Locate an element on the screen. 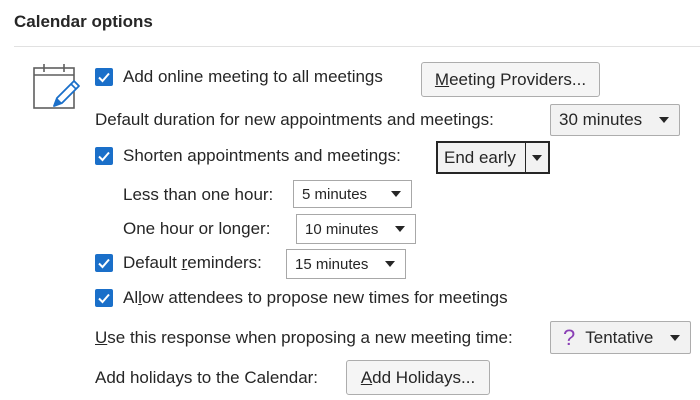 This screenshot has width=700, height=400. online-meeting-row: Add online meeting to all meetings is located at coordinates (239, 77).